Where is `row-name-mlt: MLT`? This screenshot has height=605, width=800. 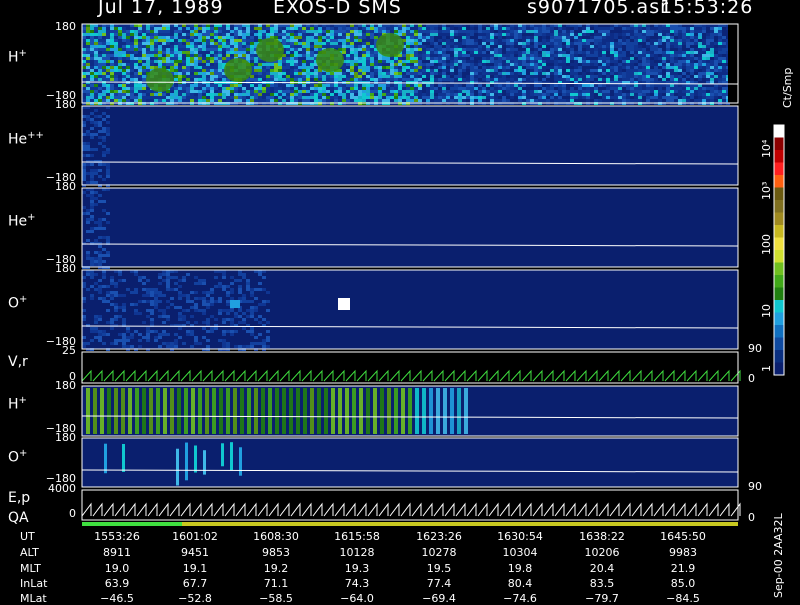
row-name-mlt: MLT is located at coordinates (30, 568).